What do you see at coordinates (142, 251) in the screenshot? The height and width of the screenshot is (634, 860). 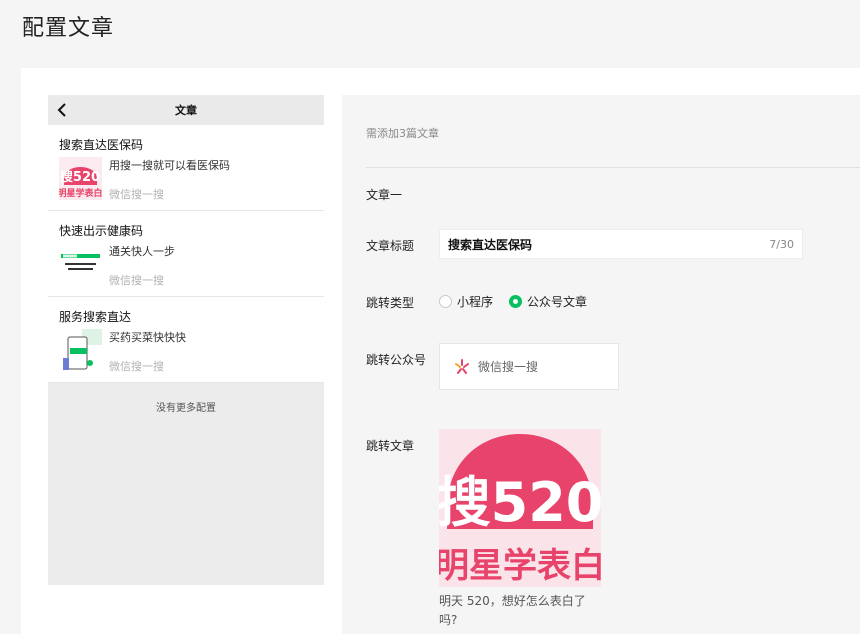 I see `article-description: 通关快人一步` at bounding box center [142, 251].